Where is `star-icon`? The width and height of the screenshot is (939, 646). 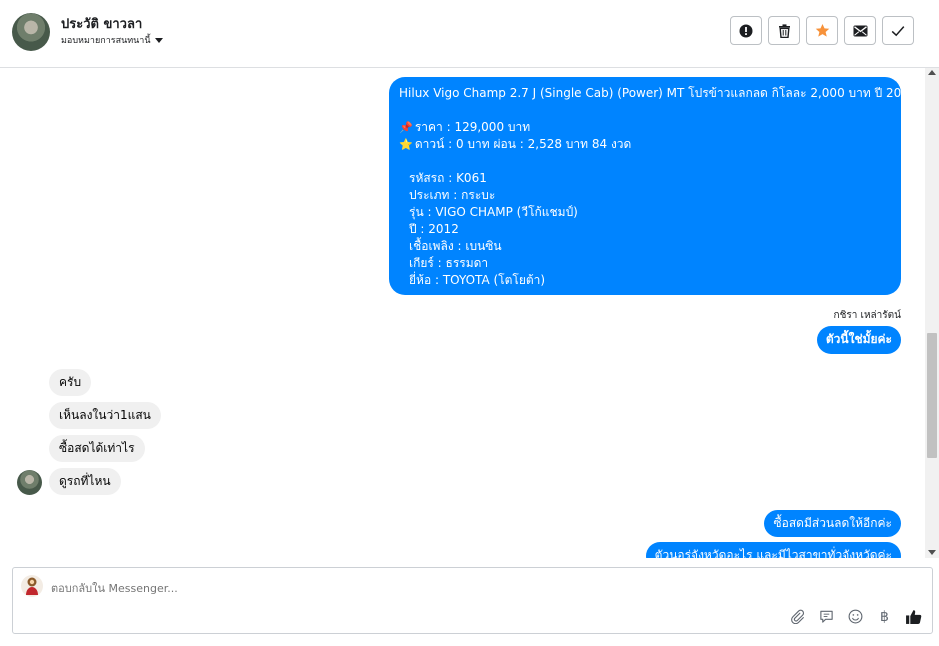 star-icon is located at coordinates (822, 30).